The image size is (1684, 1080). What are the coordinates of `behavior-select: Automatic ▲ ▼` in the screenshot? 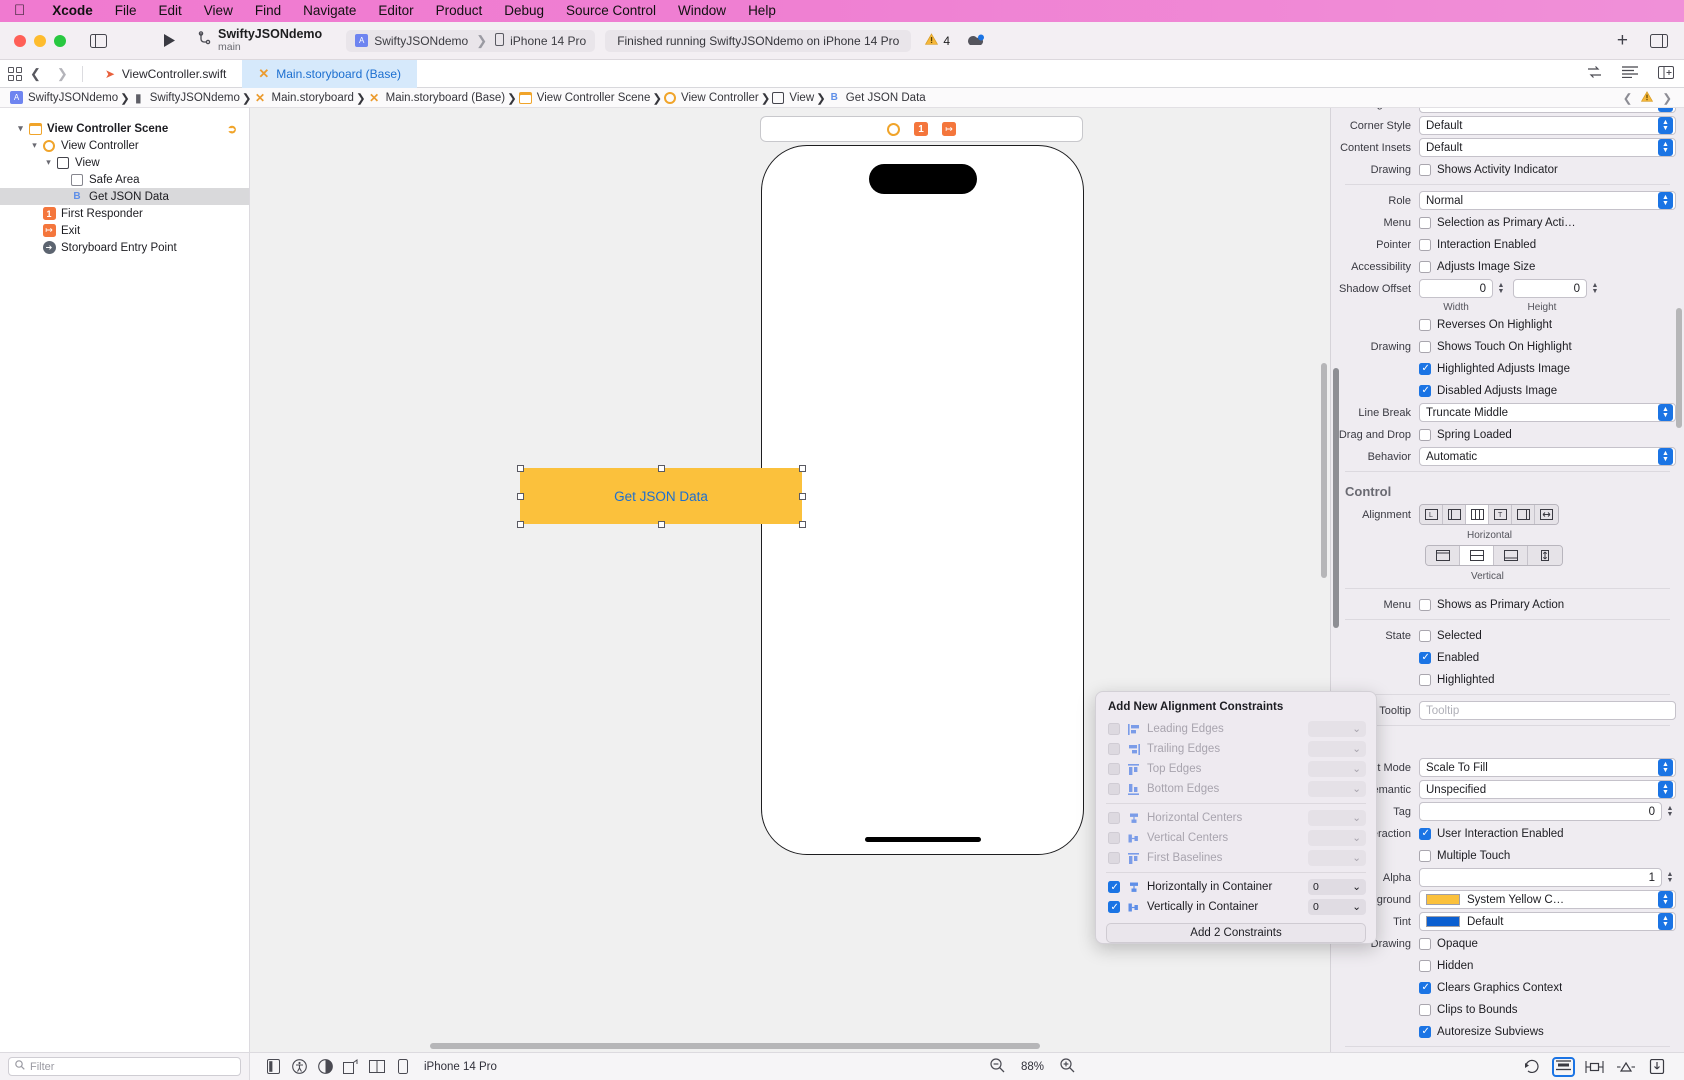 It's located at (1547, 456).